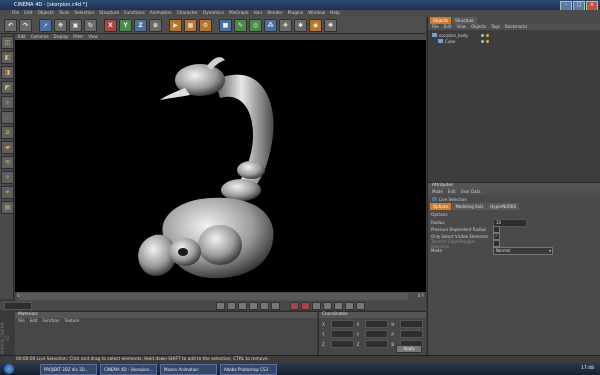 Image resolution: width=600 pixels, height=375 pixels. What do you see at coordinates (28, 13) in the screenshot?
I see `menu-edit: Edit` at bounding box center [28, 13].